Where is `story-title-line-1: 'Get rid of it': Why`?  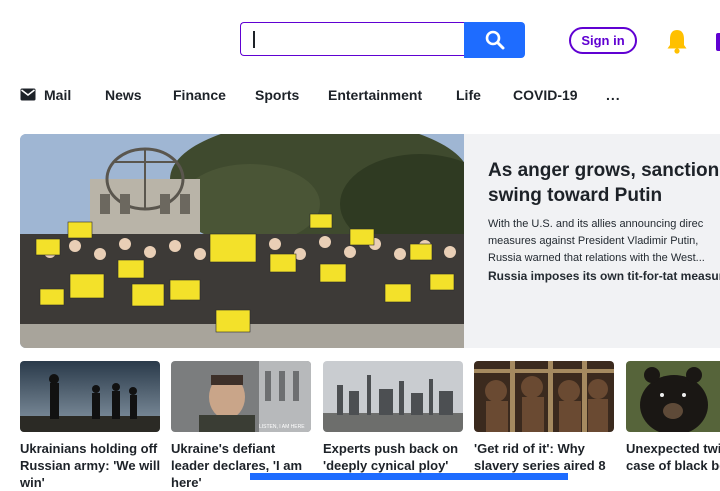
story-title-line-1: 'Get rid of it': Why is located at coordinates (529, 448).